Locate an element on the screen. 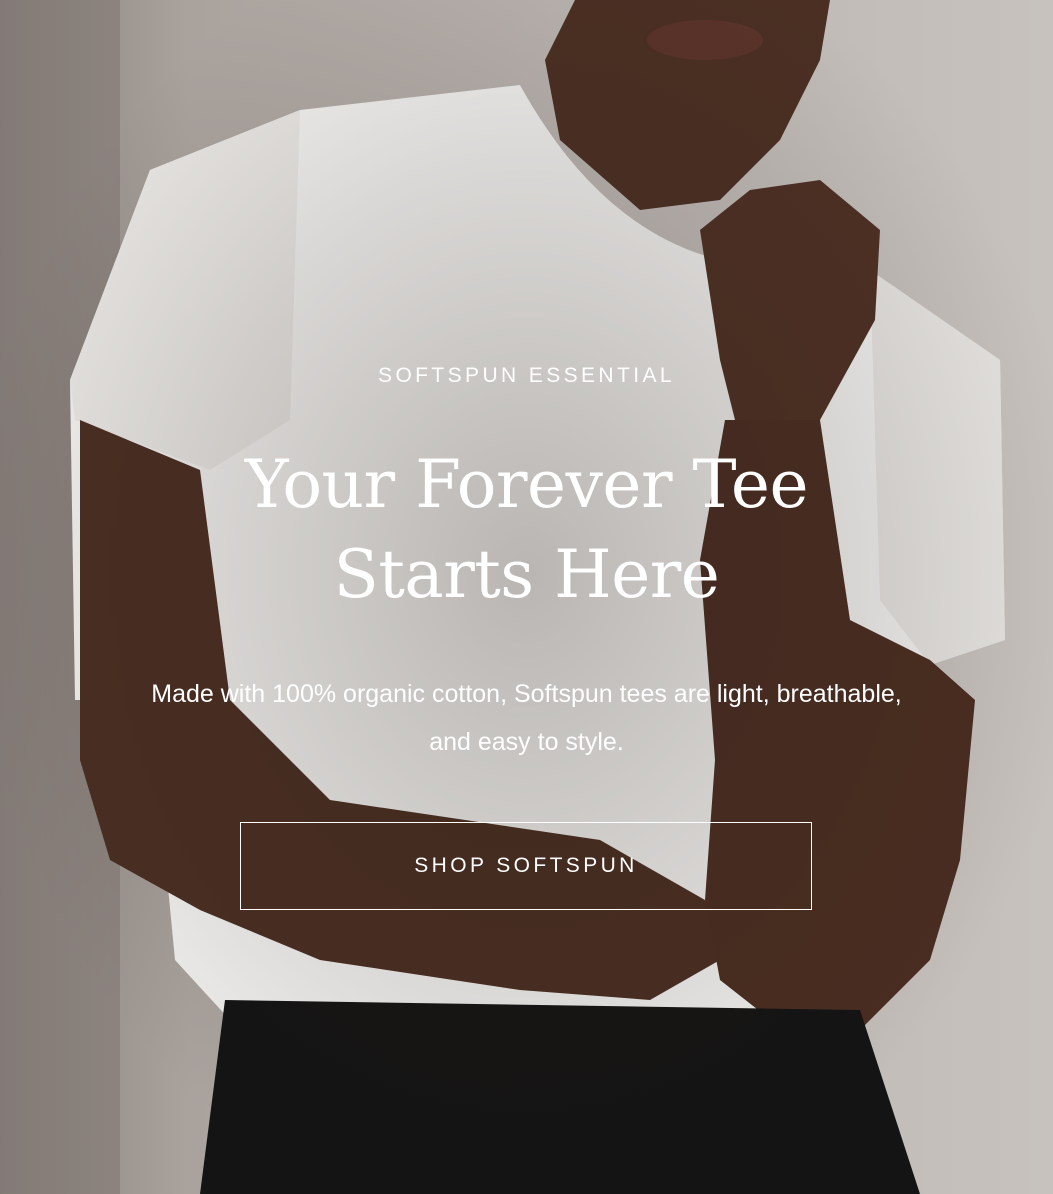  eyebrow-label: SOFTSPUN ESSENTIAL is located at coordinates (526, 375).